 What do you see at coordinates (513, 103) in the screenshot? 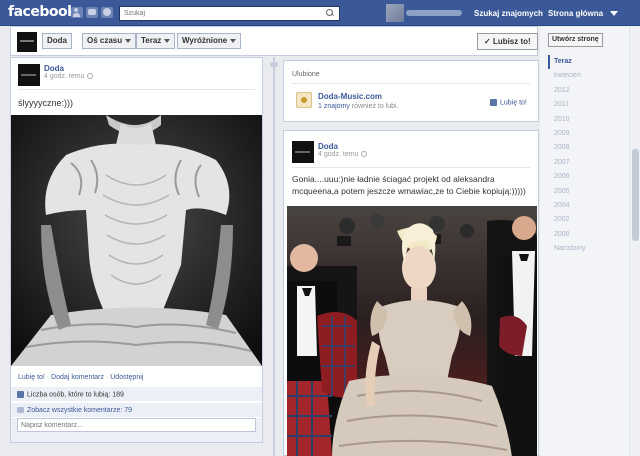
I see `favorite-like-label: Lubię to!` at bounding box center [513, 103].